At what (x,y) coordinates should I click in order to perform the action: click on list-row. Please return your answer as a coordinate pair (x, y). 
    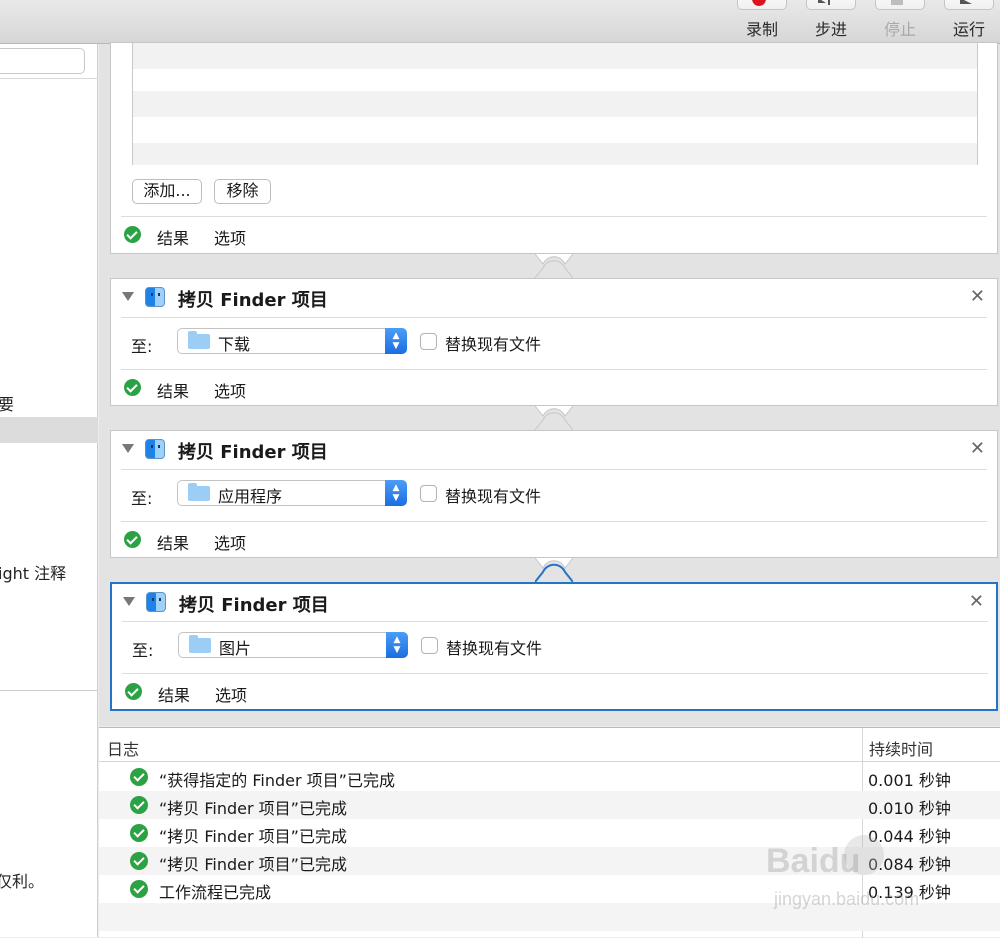
    Looking at the image, I should click on (555, 154).